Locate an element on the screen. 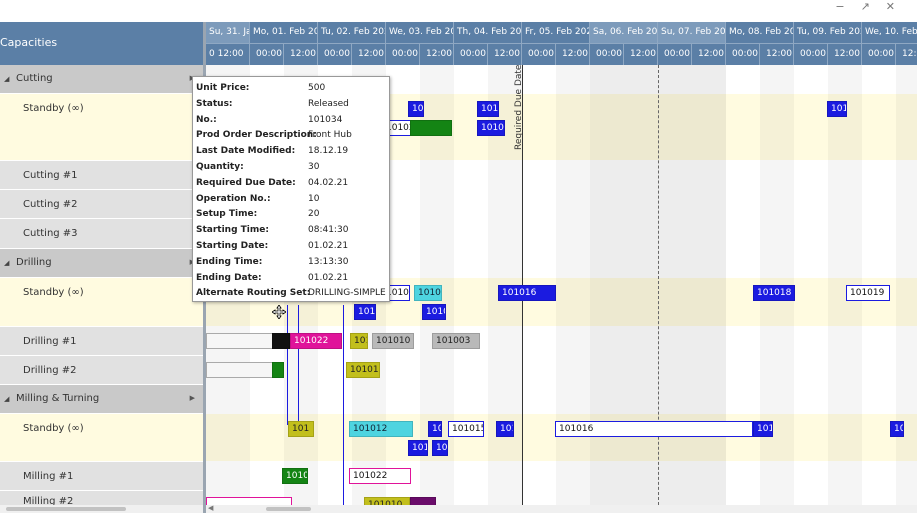 This screenshot has height=513, width=917. move-cursor-icon is located at coordinates (279, 312).